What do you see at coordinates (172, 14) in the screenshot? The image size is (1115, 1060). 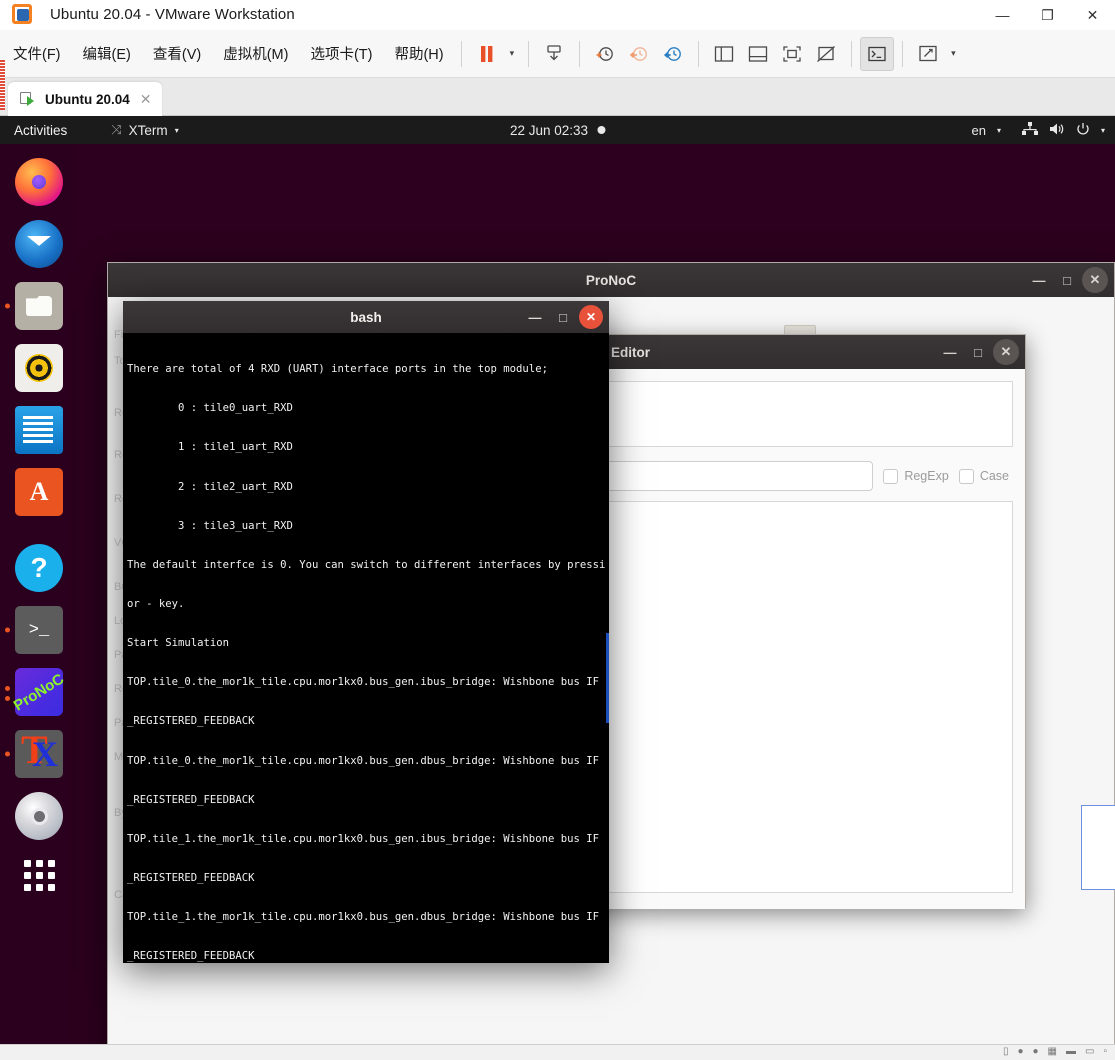 I see `vmware-window-title: Ubuntu 20.04 - VMware Workstation` at bounding box center [172, 14].